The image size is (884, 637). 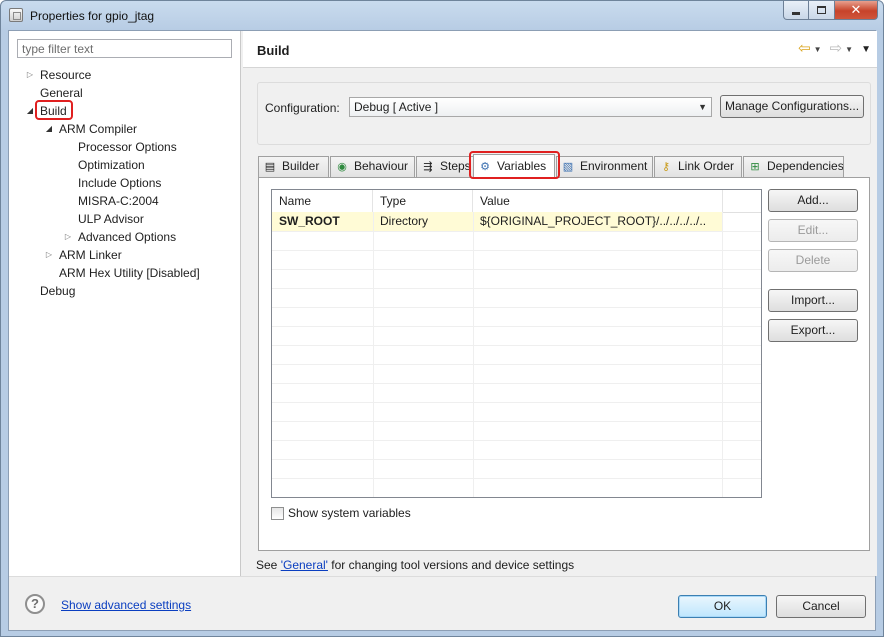 What do you see at coordinates (442, 603) in the screenshot?
I see `dialog-button-bar: ? Show advanced settings OK Cancel` at bounding box center [442, 603].